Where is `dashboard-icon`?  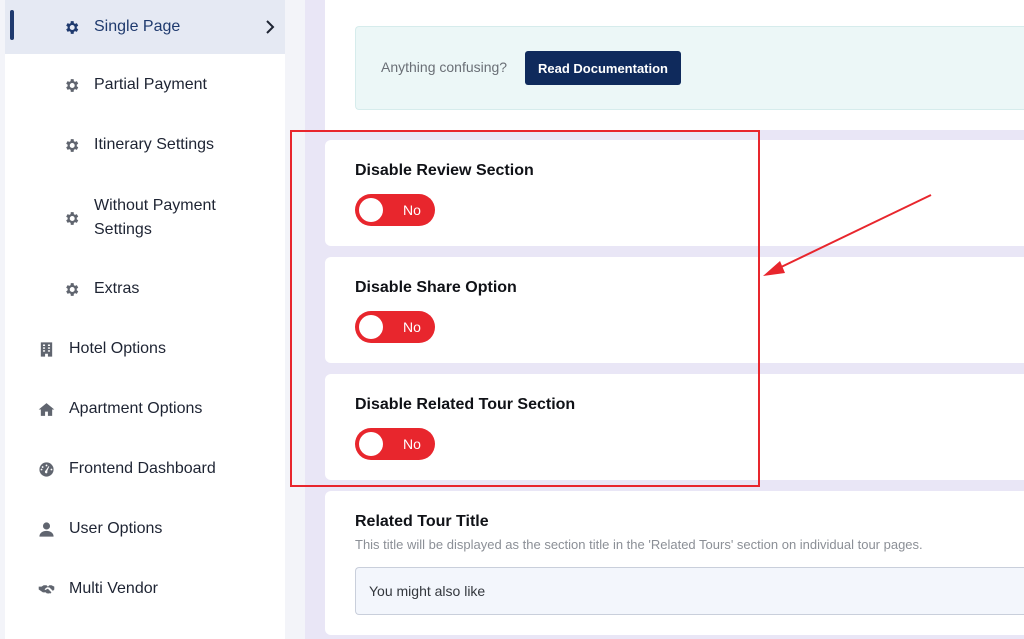 dashboard-icon is located at coordinates (46, 469).